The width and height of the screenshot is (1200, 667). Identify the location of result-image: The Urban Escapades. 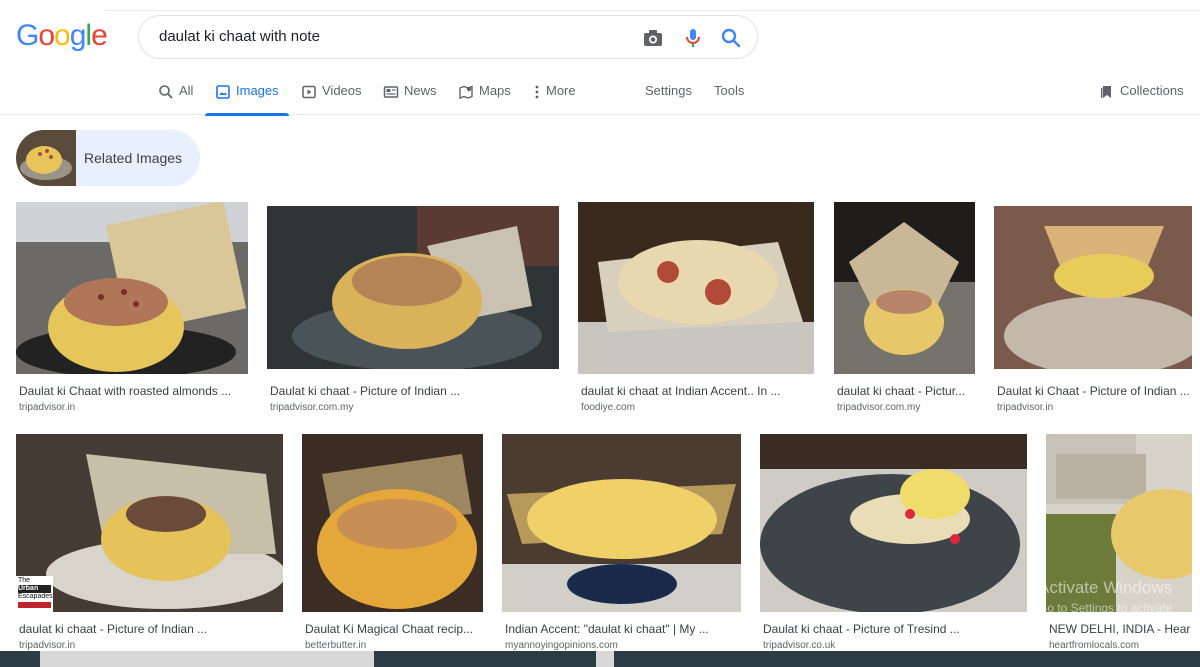
(149, 523).